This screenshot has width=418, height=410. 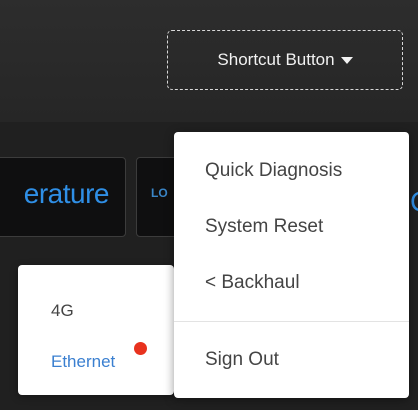 What do you see at coordinates (159, 193) in the screenshot?
I see `tile-icon: LO` at bounding box center [159, 193].